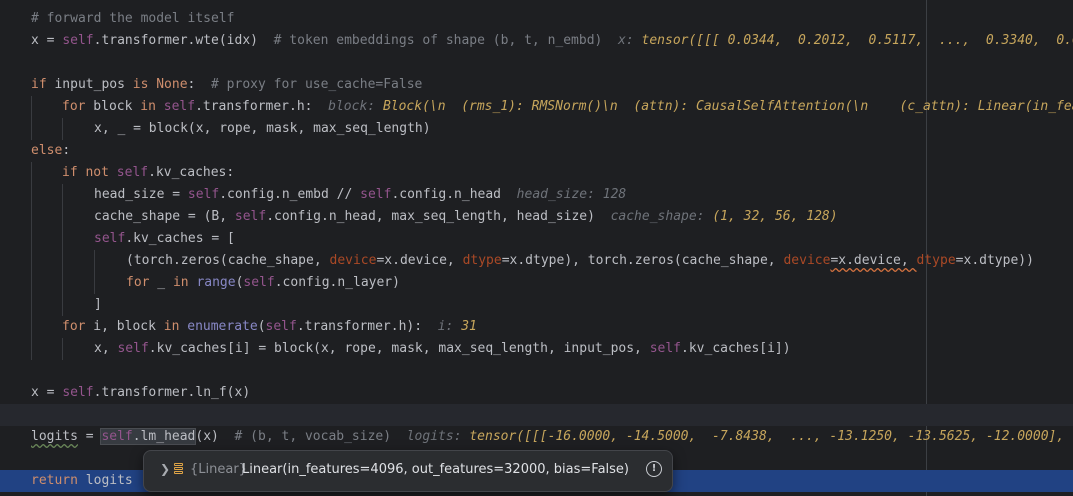  I want to click on inline-value-label: logits:, so click(434, 436).